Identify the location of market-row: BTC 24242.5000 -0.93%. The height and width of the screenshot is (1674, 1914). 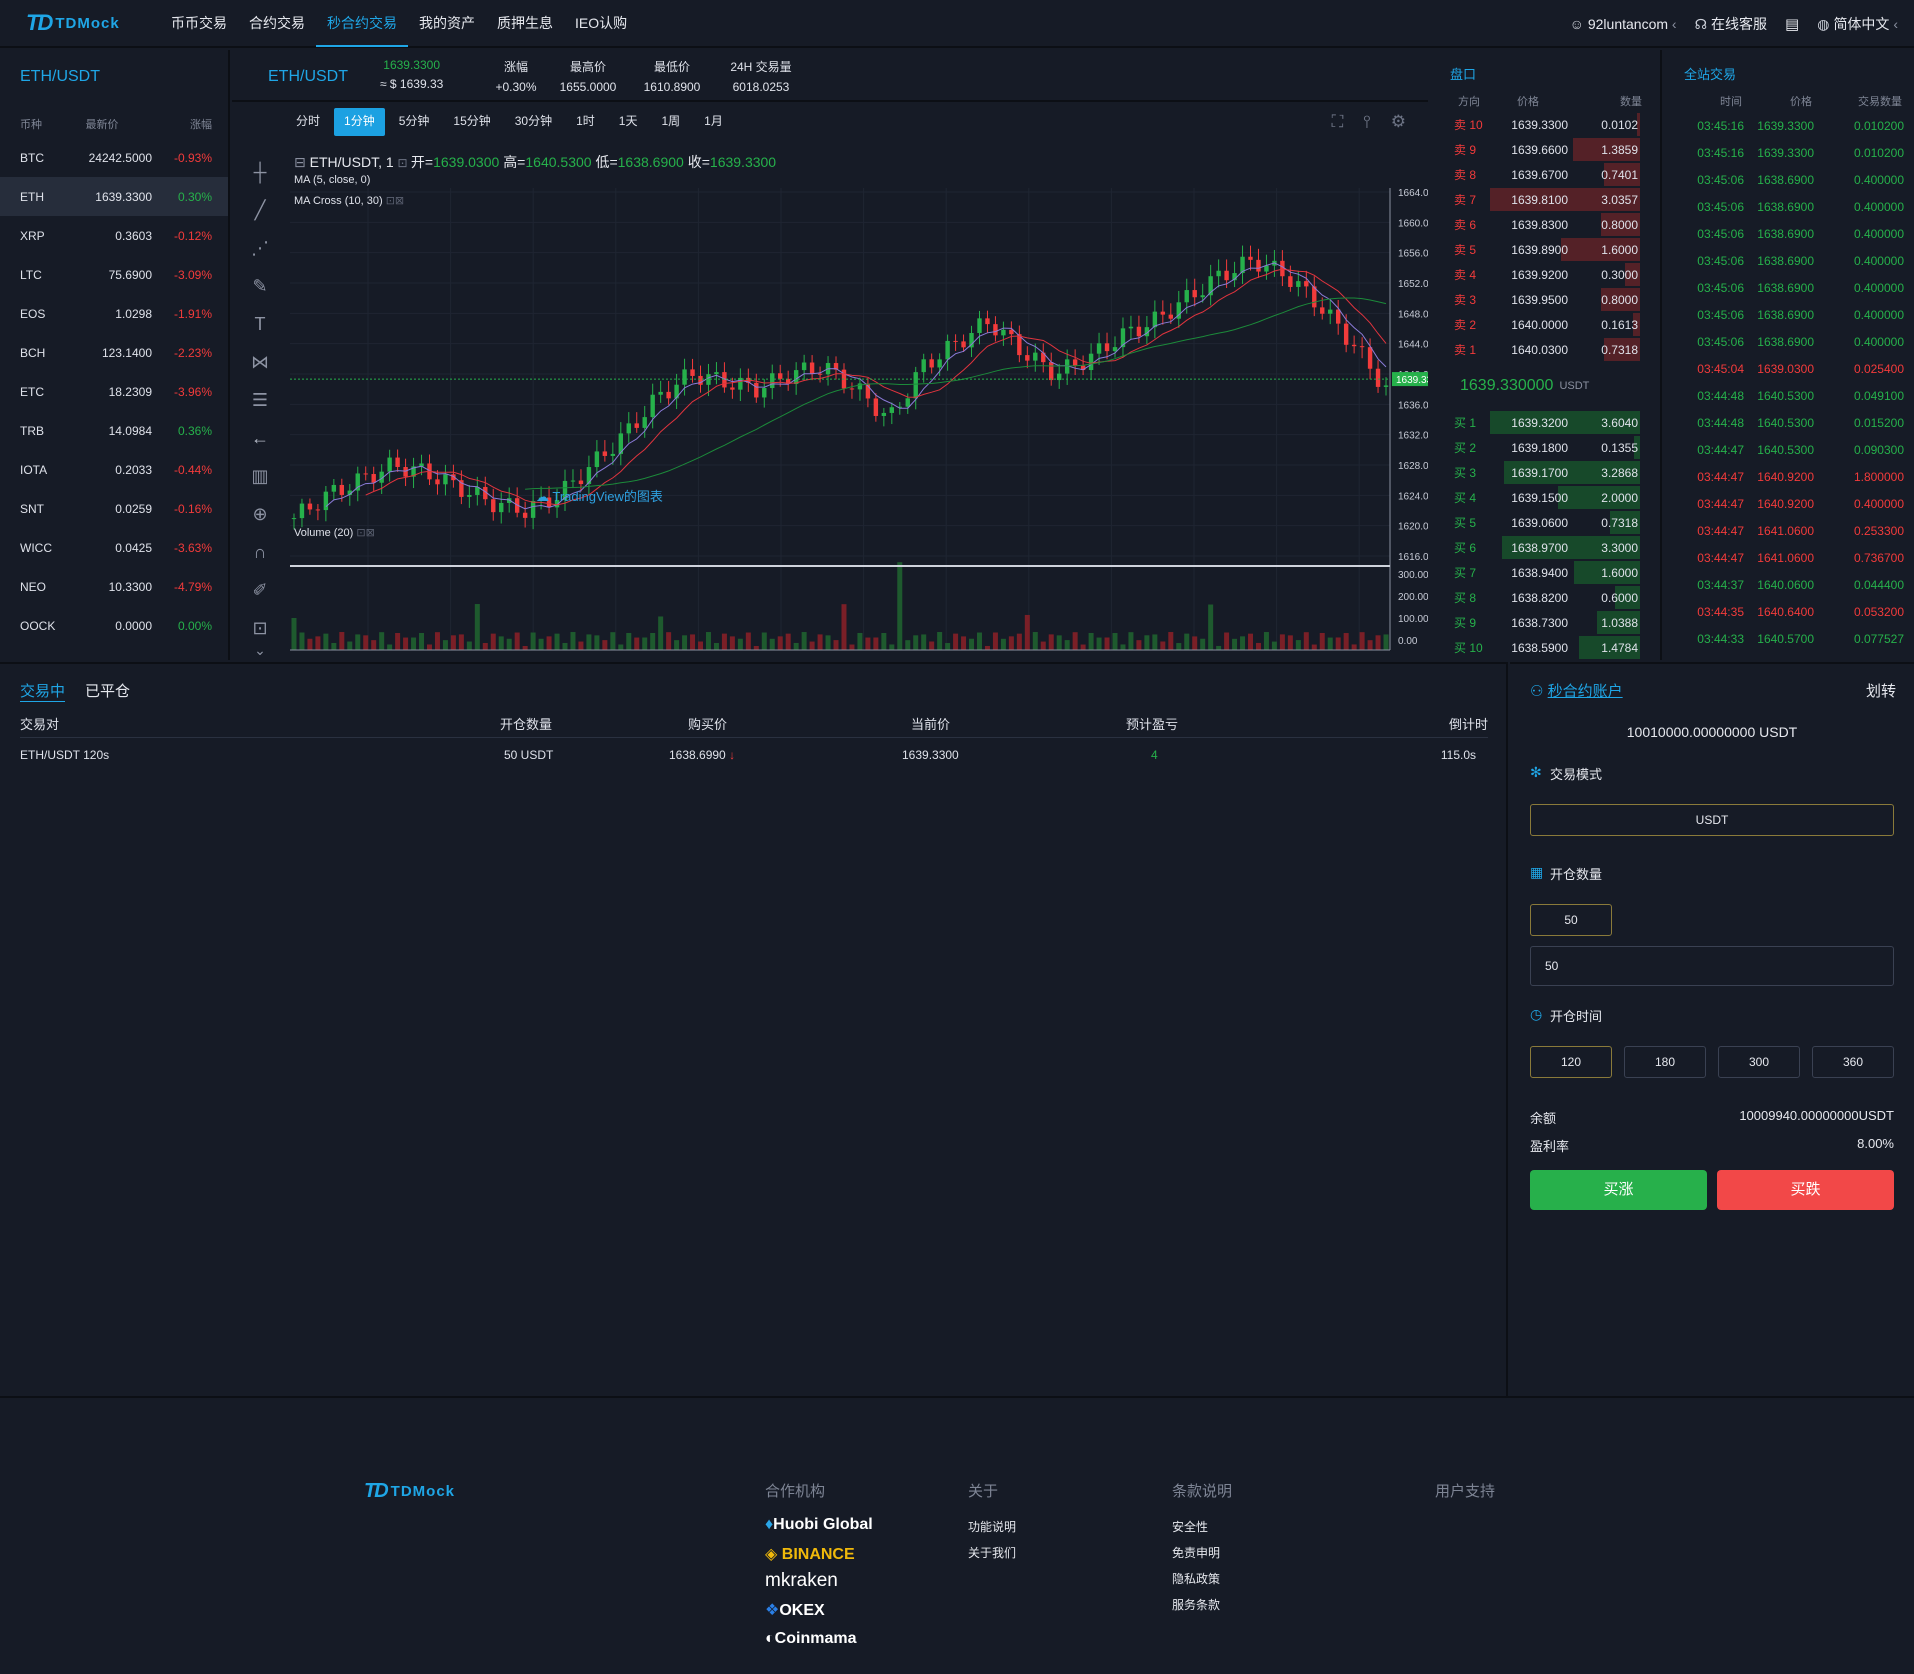
(114, 157).